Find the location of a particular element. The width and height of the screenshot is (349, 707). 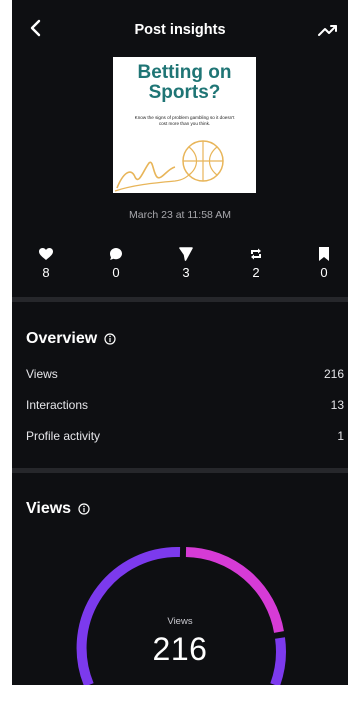

stat-shares: 3 is located at coordinates (186, 263).